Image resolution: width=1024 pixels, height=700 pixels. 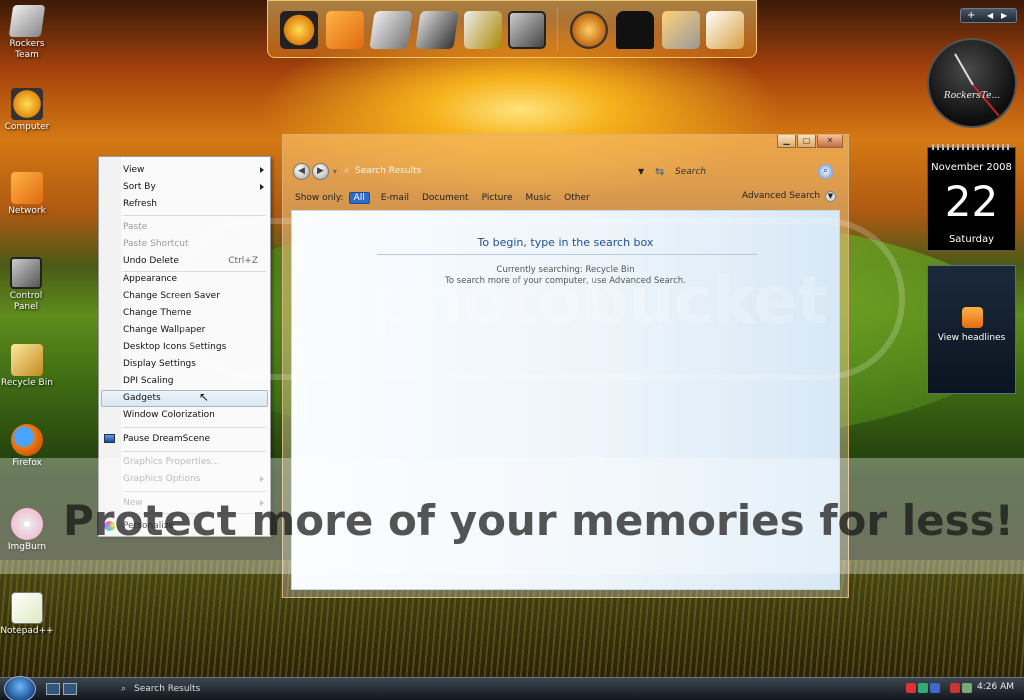 I want to click on network-icon, so click(x=345, y=30).